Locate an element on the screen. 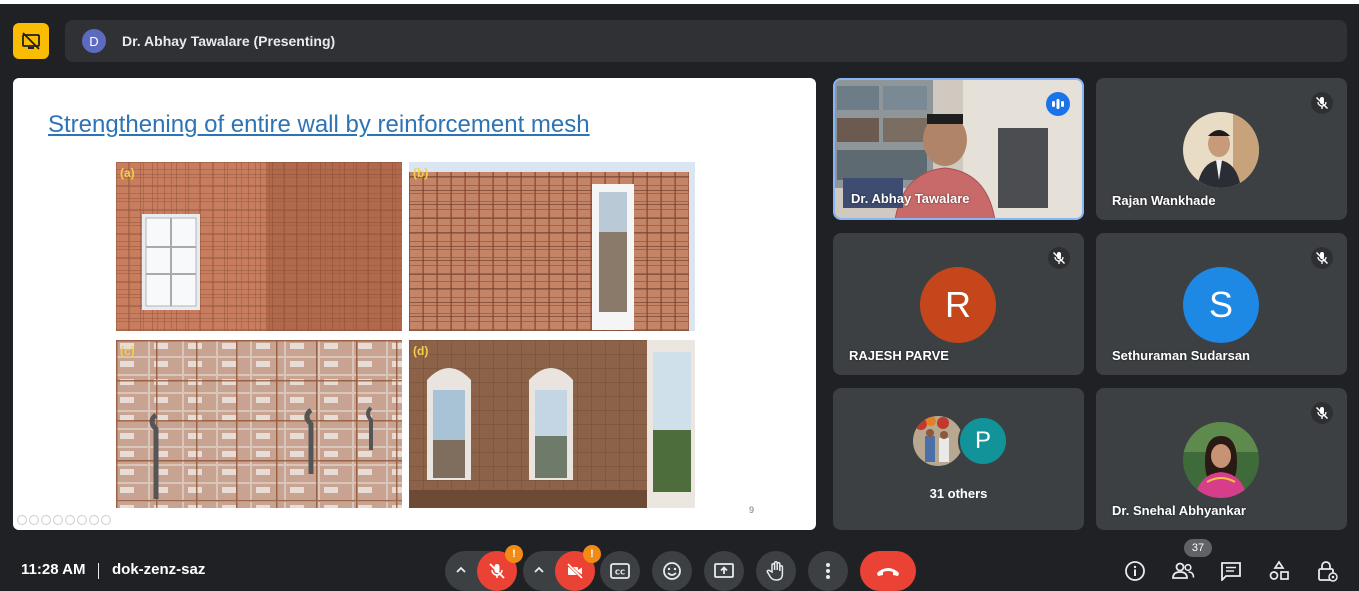 The image size is (1359, 591). presenter-name: Dr. Abhay Tawalare (Presenting) is located at coordinates (229, 41).